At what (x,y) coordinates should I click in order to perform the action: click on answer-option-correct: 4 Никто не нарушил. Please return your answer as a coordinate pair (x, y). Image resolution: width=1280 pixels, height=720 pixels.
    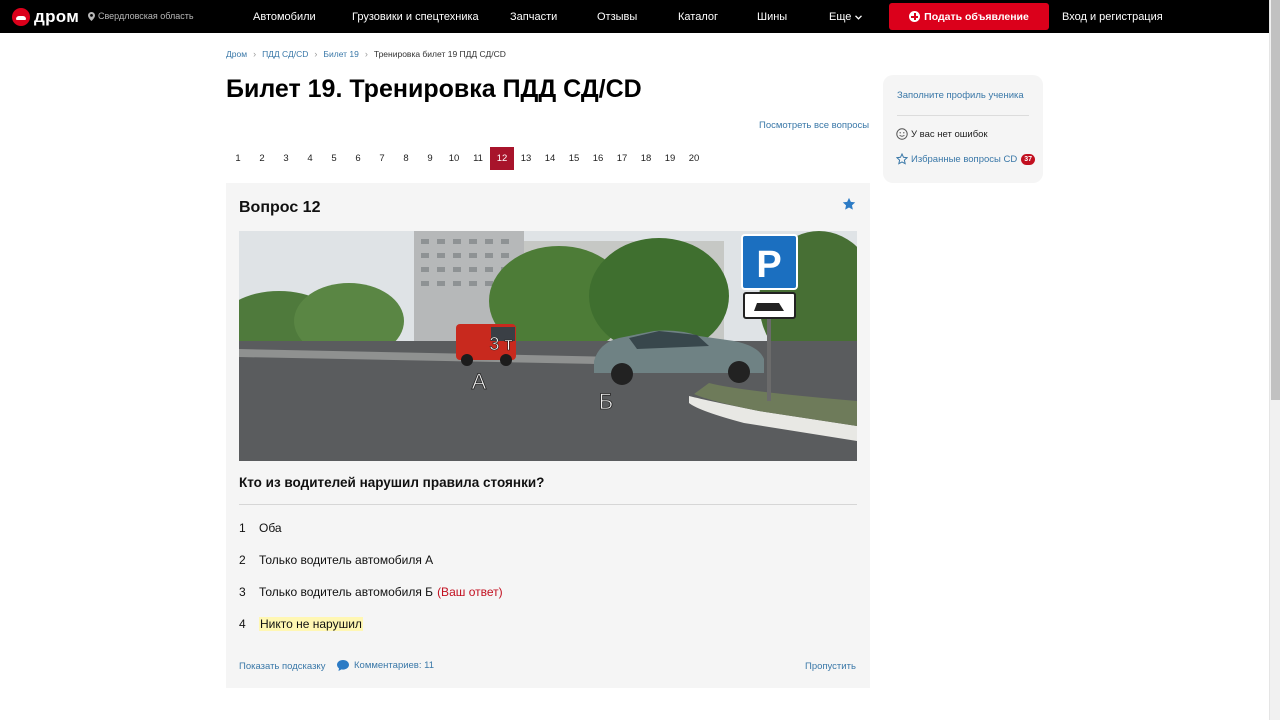
    Looking at the image, I should click on (301, 624).